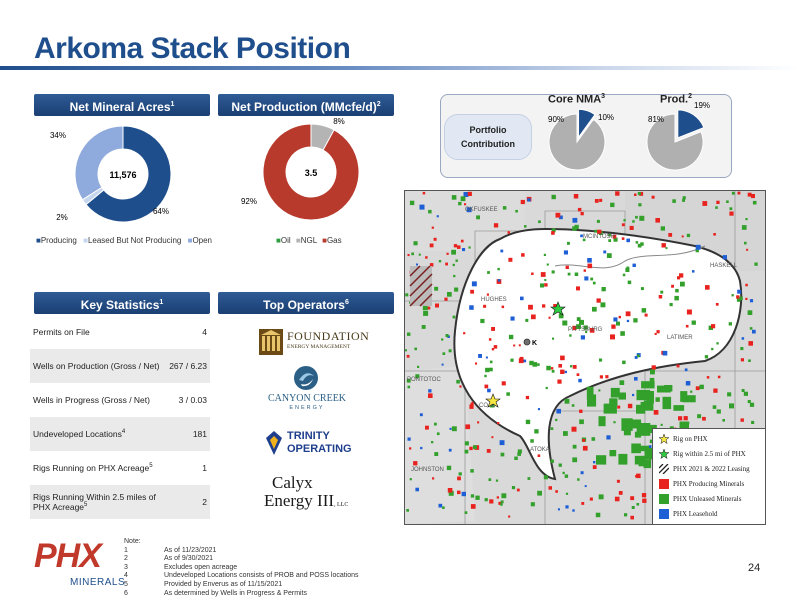 This screenshot has width=800, height=600. Describe the element at coordinates (311, 173) in the screenshot. I see `production-center-value: 3.5` at that location.